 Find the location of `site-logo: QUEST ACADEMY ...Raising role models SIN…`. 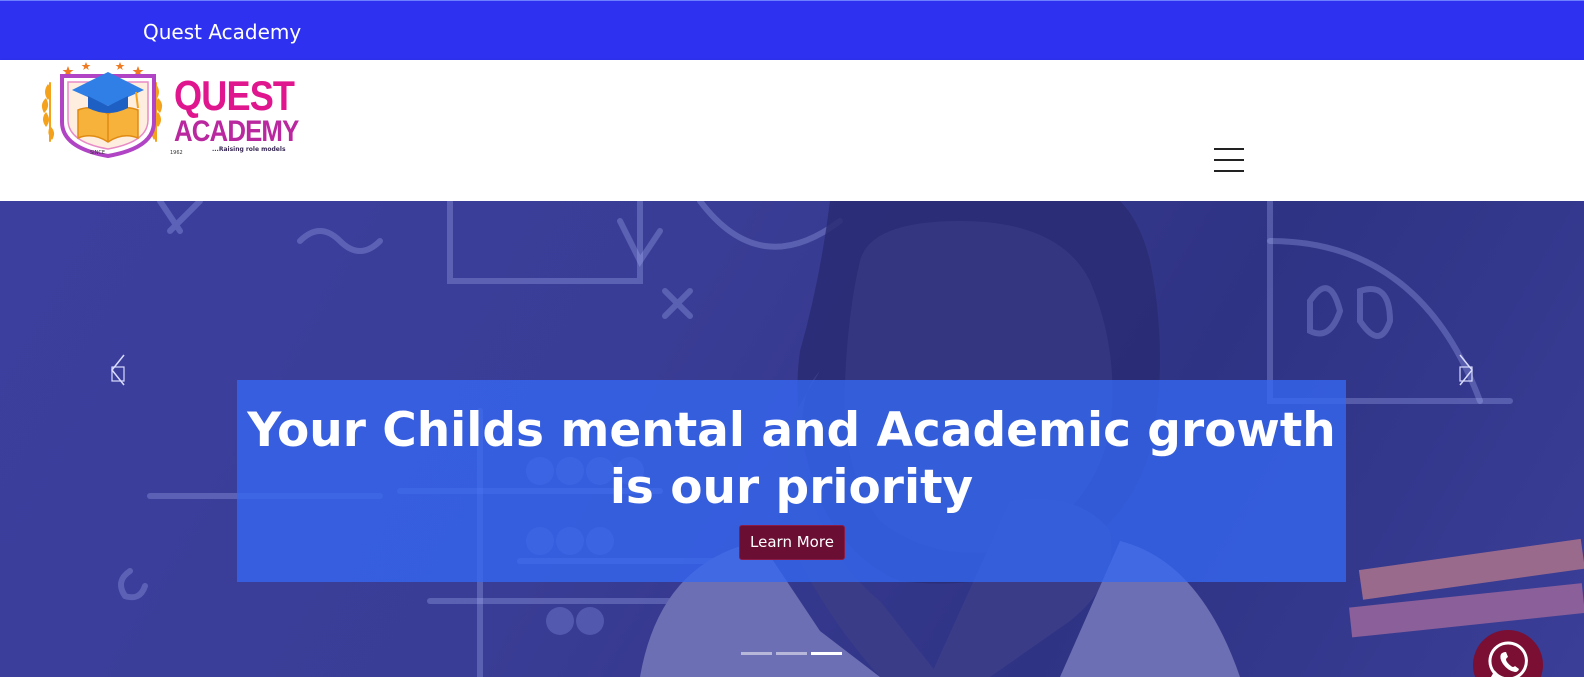

site-logo: QUEST ACADEMY ...Raising role models SIN… is located at coordinates (168, 111).